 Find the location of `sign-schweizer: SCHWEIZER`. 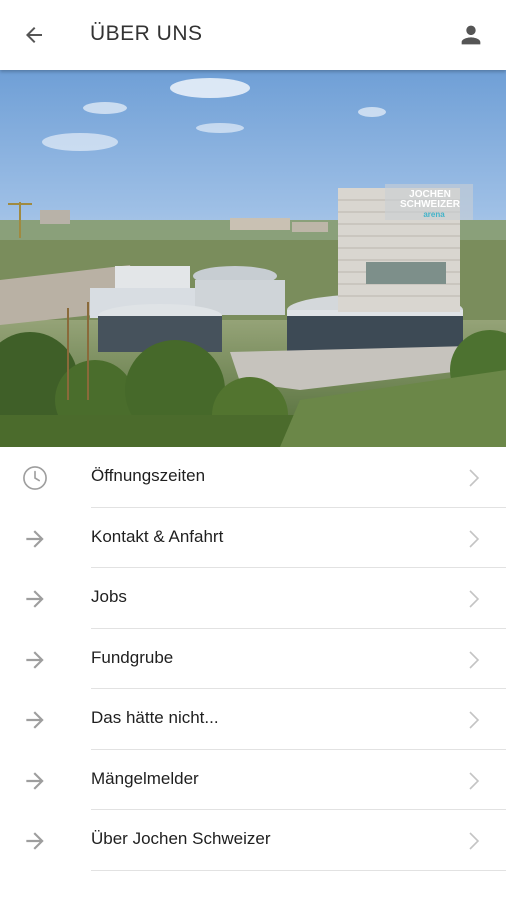

sign-schweizer: SCHWEIZER is located at coordinates (430, 204).